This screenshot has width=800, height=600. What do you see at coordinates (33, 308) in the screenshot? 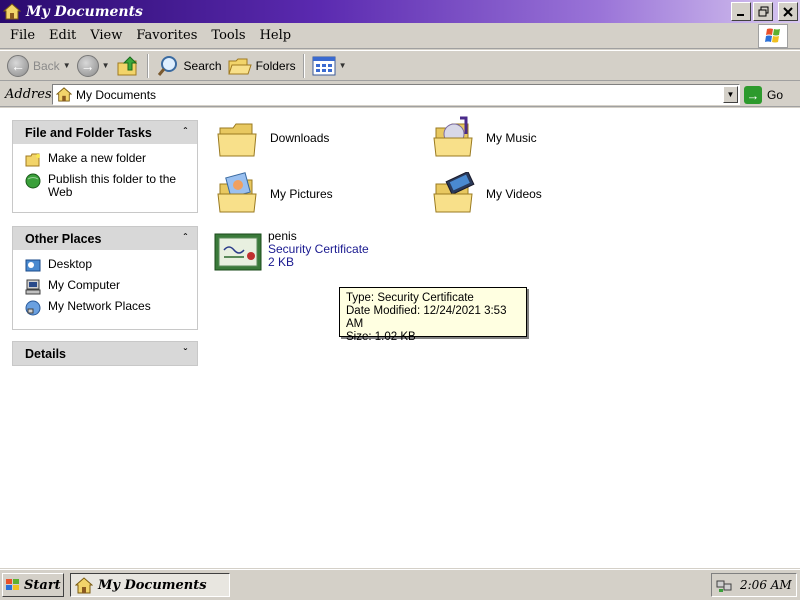
I see `network-icon` at bounding box center [33, 308].